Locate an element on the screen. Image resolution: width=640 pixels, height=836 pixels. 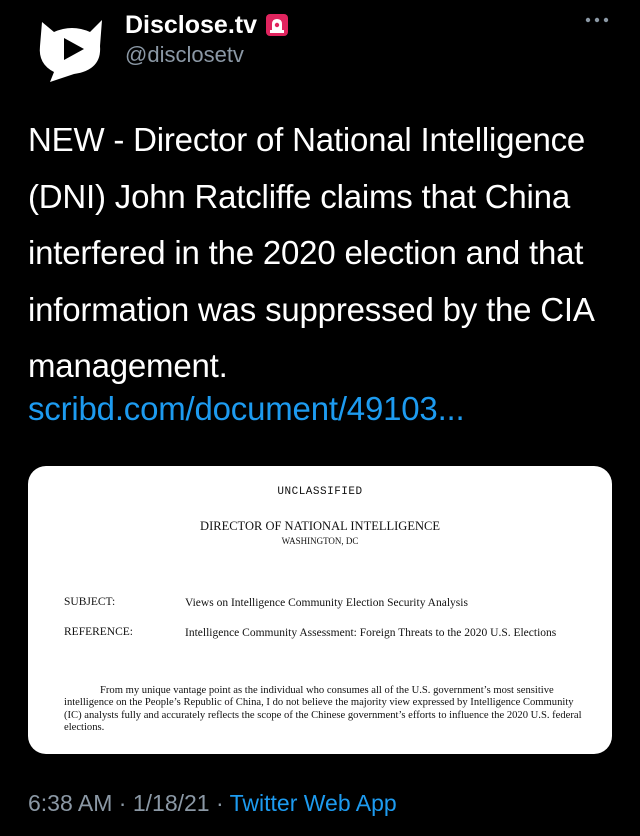
display-name-row: Disclose.tv is located at coordinates (207, 25).